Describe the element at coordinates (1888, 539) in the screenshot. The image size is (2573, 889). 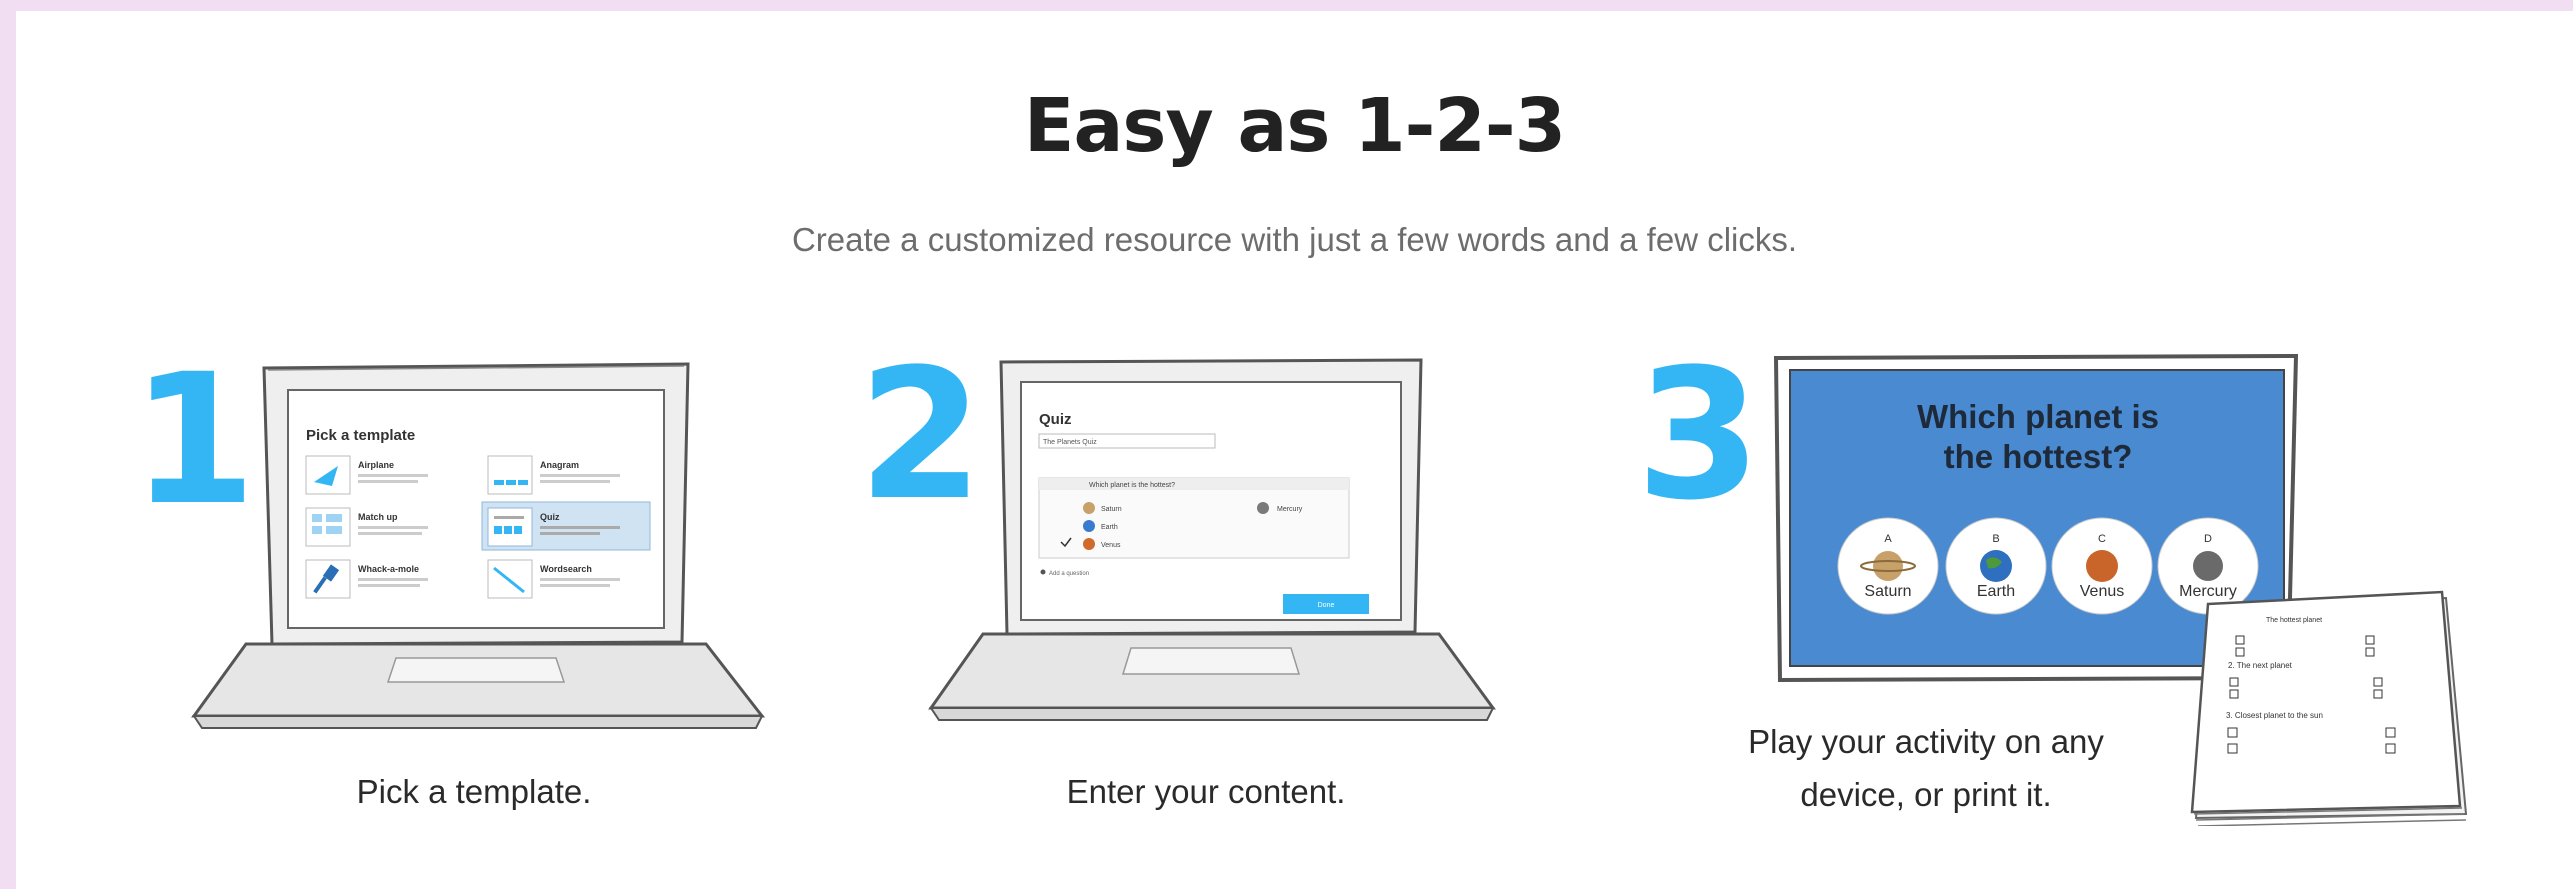
I see `svg-text: A` at that location.